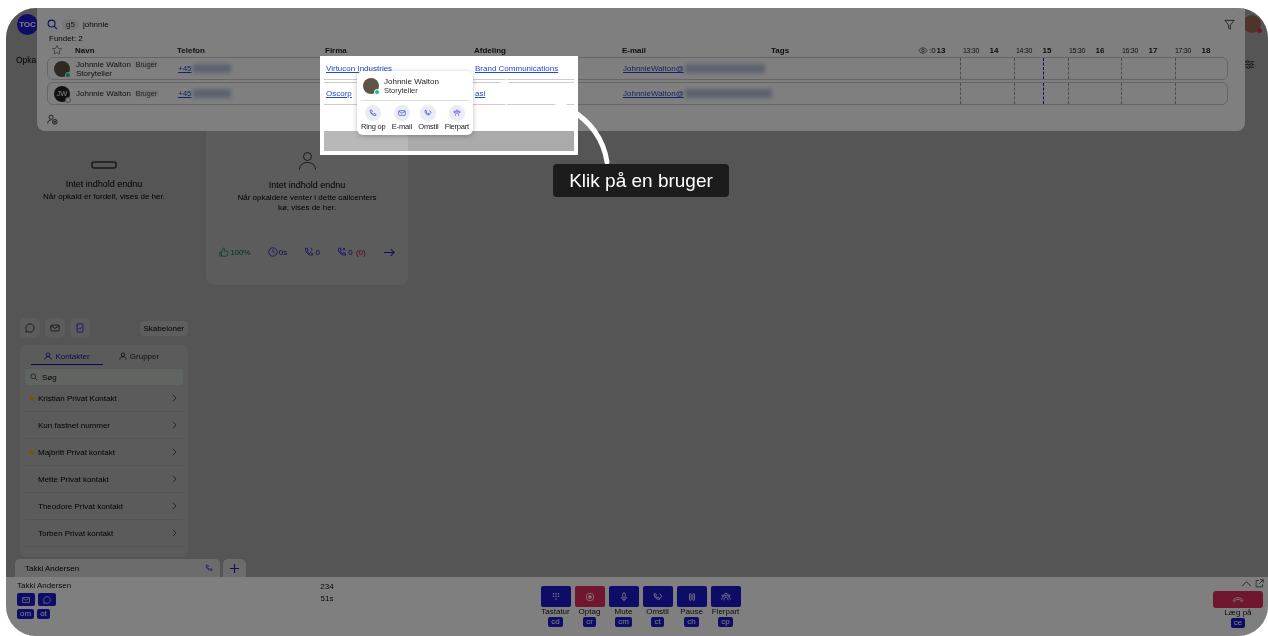 This screenshot has height=636, width=1268. I want to click on section-title: Opka, so click(26, 61).